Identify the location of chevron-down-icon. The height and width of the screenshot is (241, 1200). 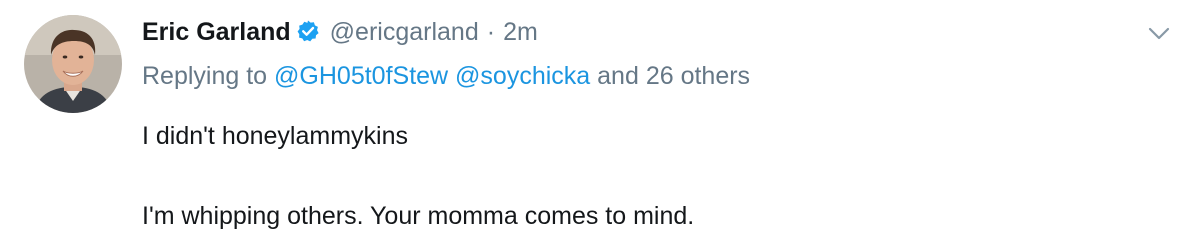
(1159, 33).